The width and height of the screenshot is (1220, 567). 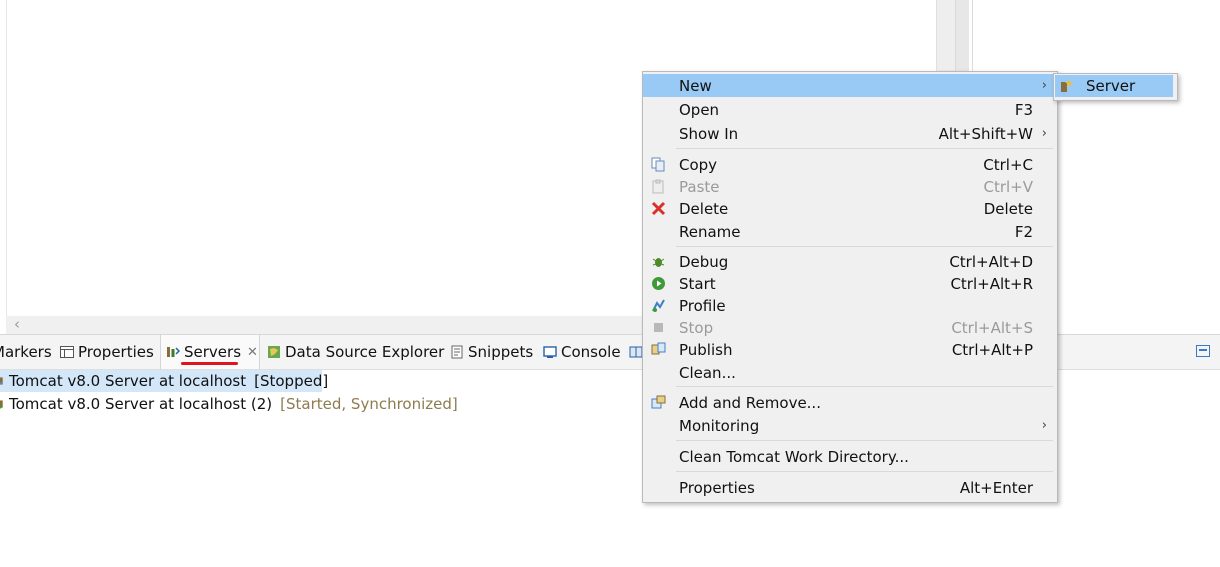 What do you see at coordinates (849, 85) in the screenshot?
I see `menu-item-new: New ›` at bounding box center [849, 85].